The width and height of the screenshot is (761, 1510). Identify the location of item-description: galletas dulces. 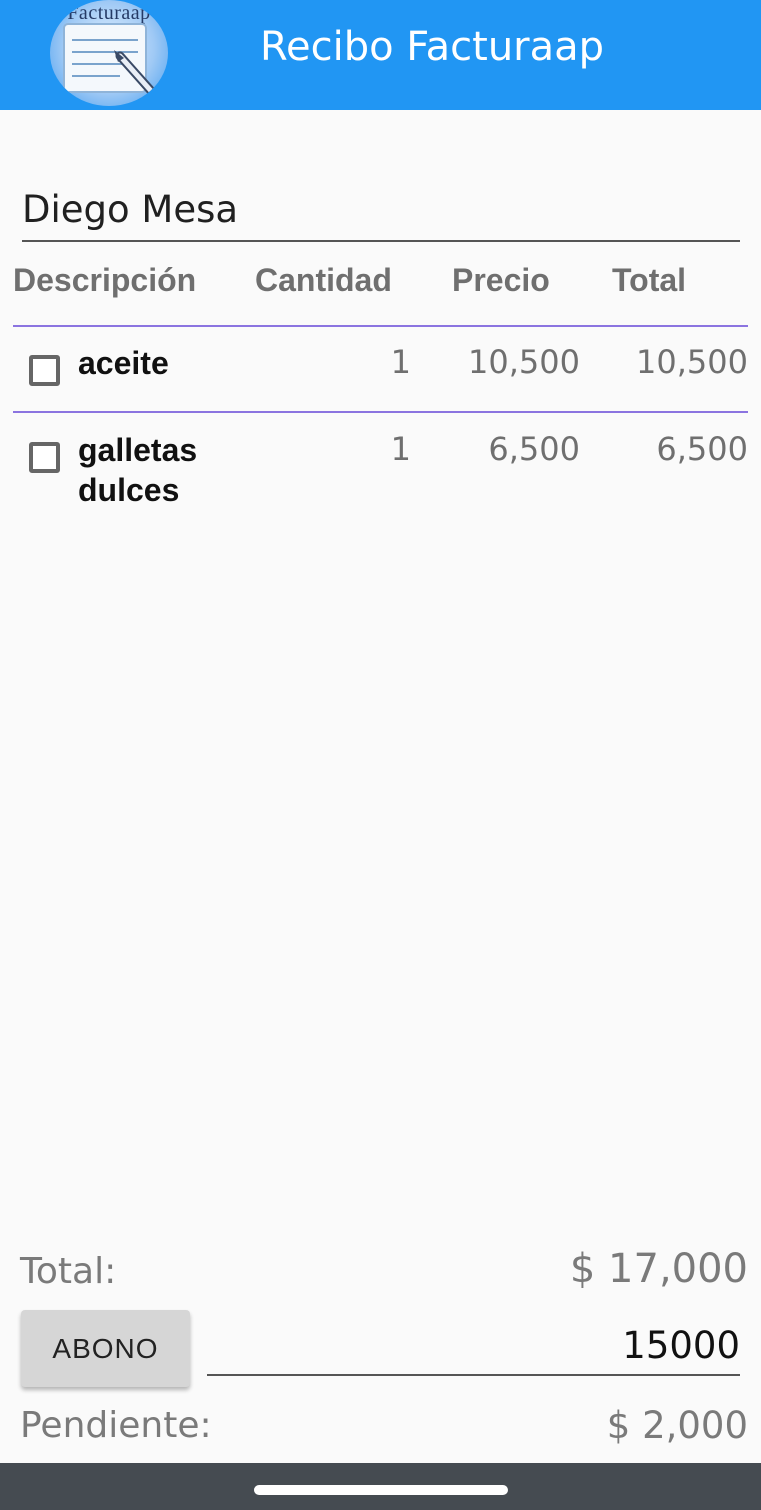
(138, 470).